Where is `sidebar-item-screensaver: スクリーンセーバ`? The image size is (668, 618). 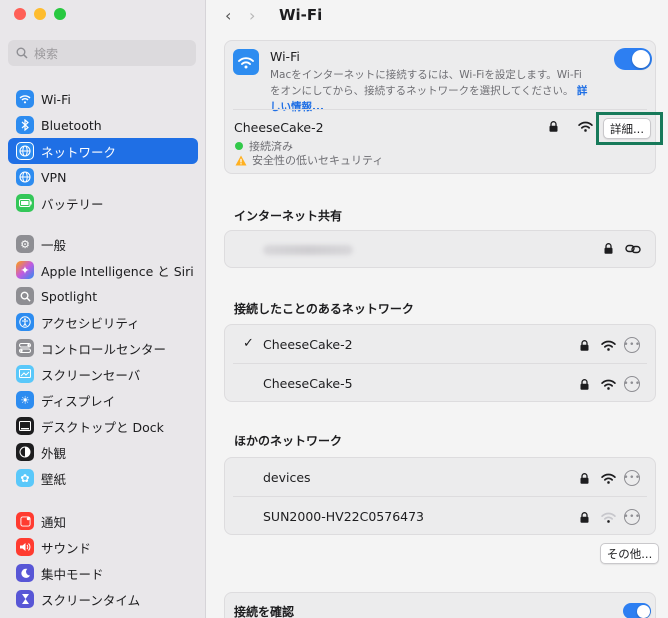
sidebar-item-screensaver: スクリーンセーバ is located at coordinates (103, 374).